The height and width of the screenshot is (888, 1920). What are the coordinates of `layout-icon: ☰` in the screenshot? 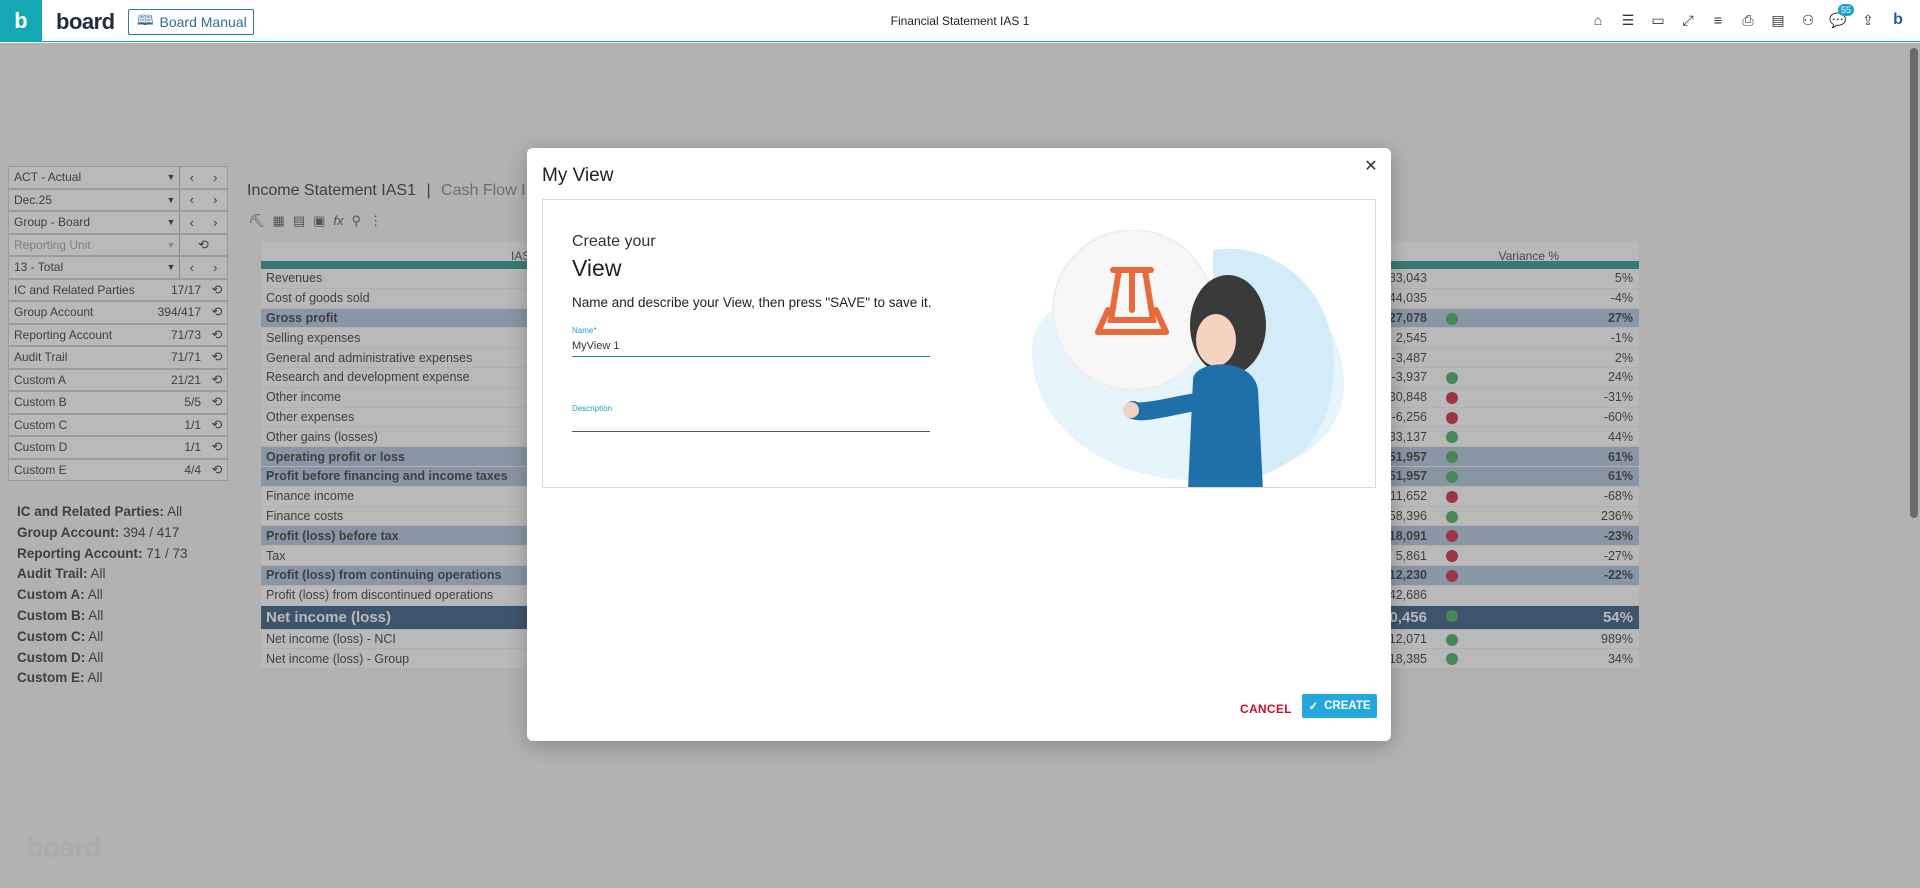 It's located at (1628, 20).